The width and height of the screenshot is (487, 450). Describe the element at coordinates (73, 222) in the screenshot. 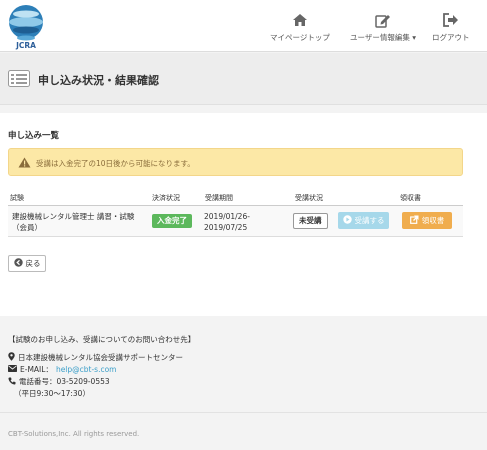

I see `exam-name: 建設機械レンタル管理士 講習・試験（会員）` at that location.